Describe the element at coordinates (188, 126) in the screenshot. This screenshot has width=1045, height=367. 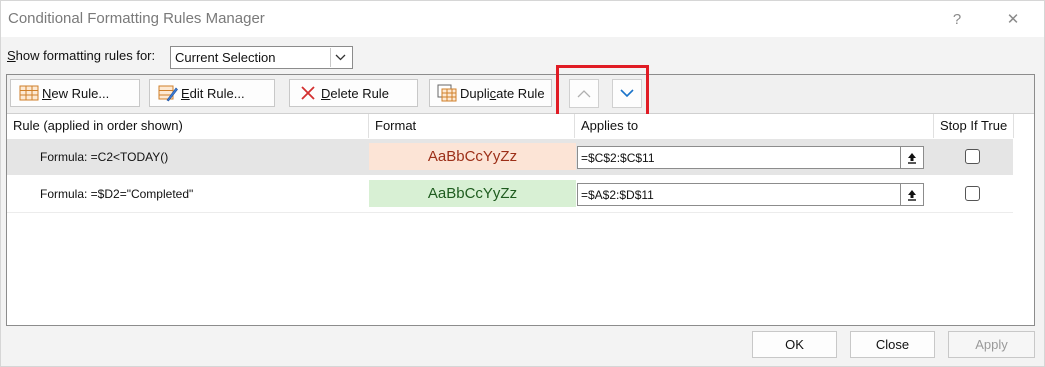
I see `column-header-rule: Rule (applied in order shown)` at that location.